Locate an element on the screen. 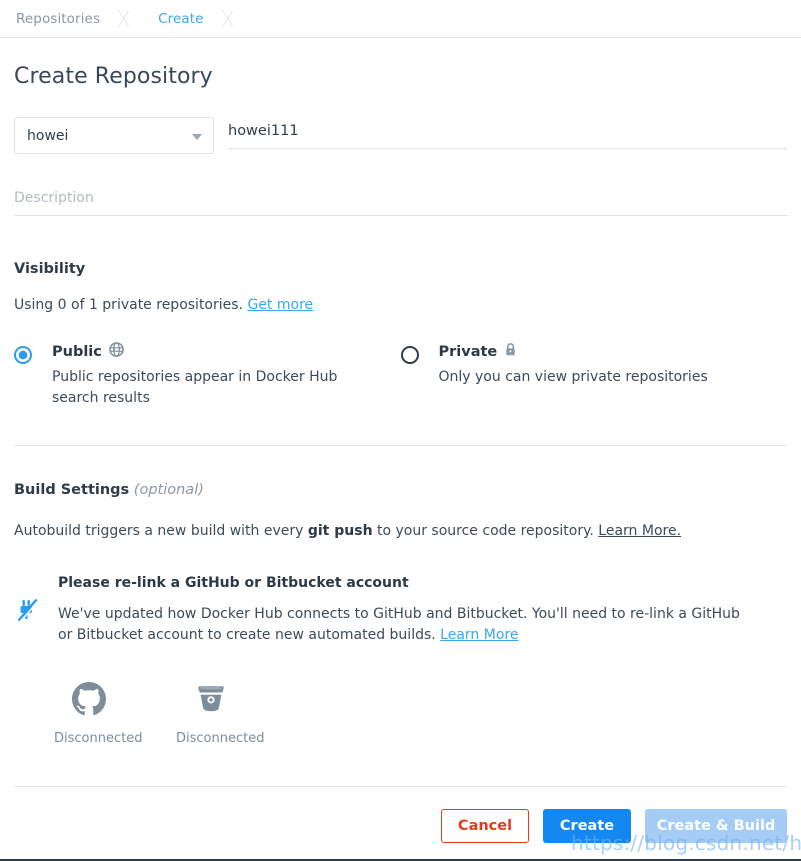 The width and height of the screenshot is (801, 861). visibility-divider is located at coordinates (400, 445).